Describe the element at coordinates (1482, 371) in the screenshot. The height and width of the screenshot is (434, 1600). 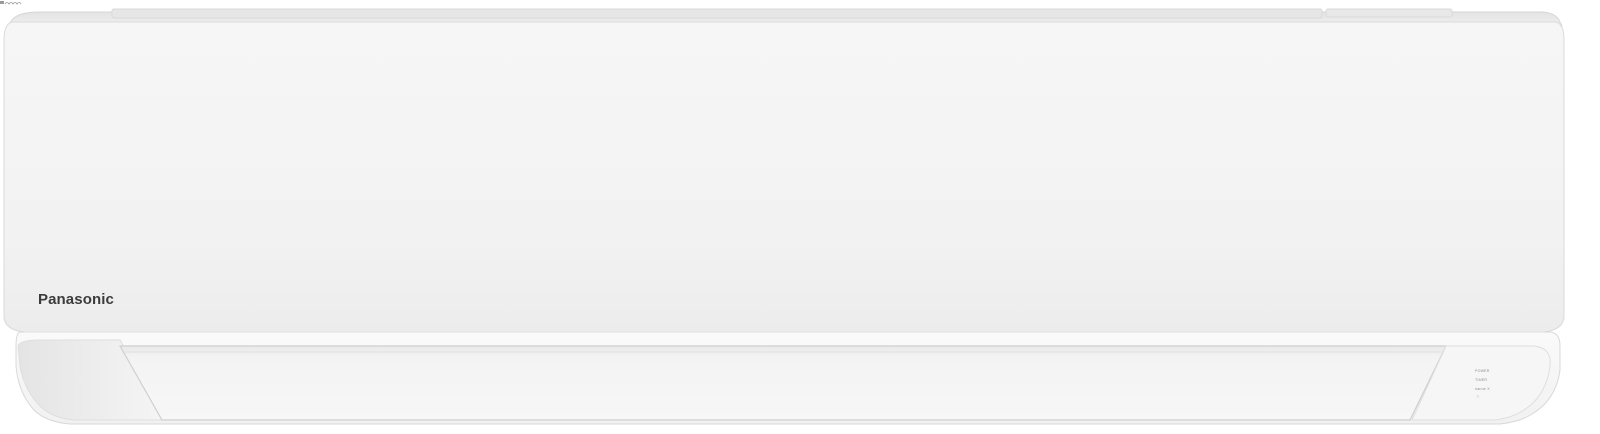
I see `indicator-power: POWER` at that location.